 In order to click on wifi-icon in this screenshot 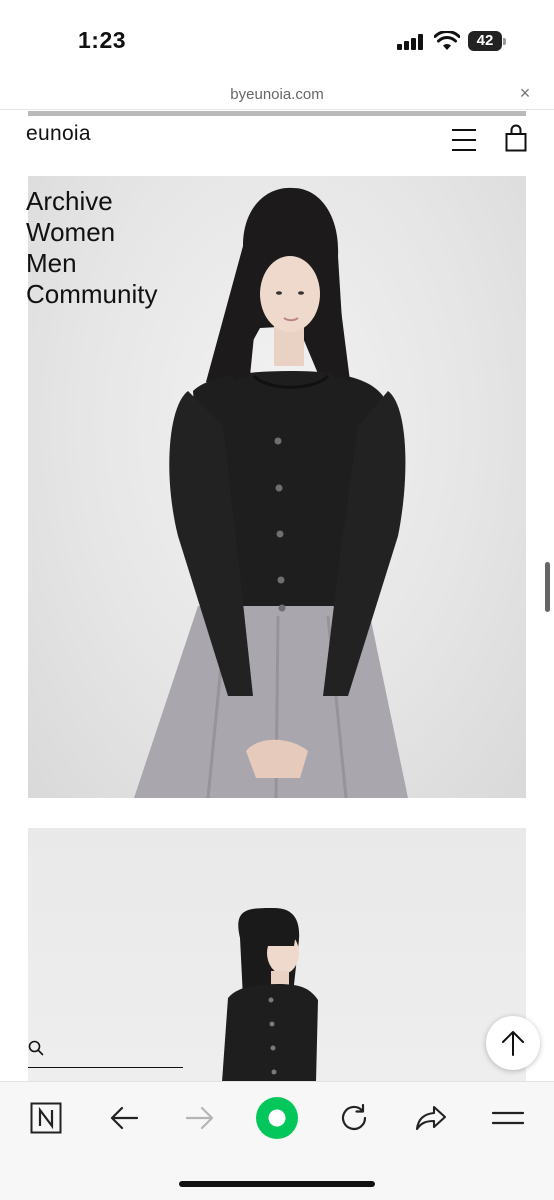, I will do `click(447, 40)`.